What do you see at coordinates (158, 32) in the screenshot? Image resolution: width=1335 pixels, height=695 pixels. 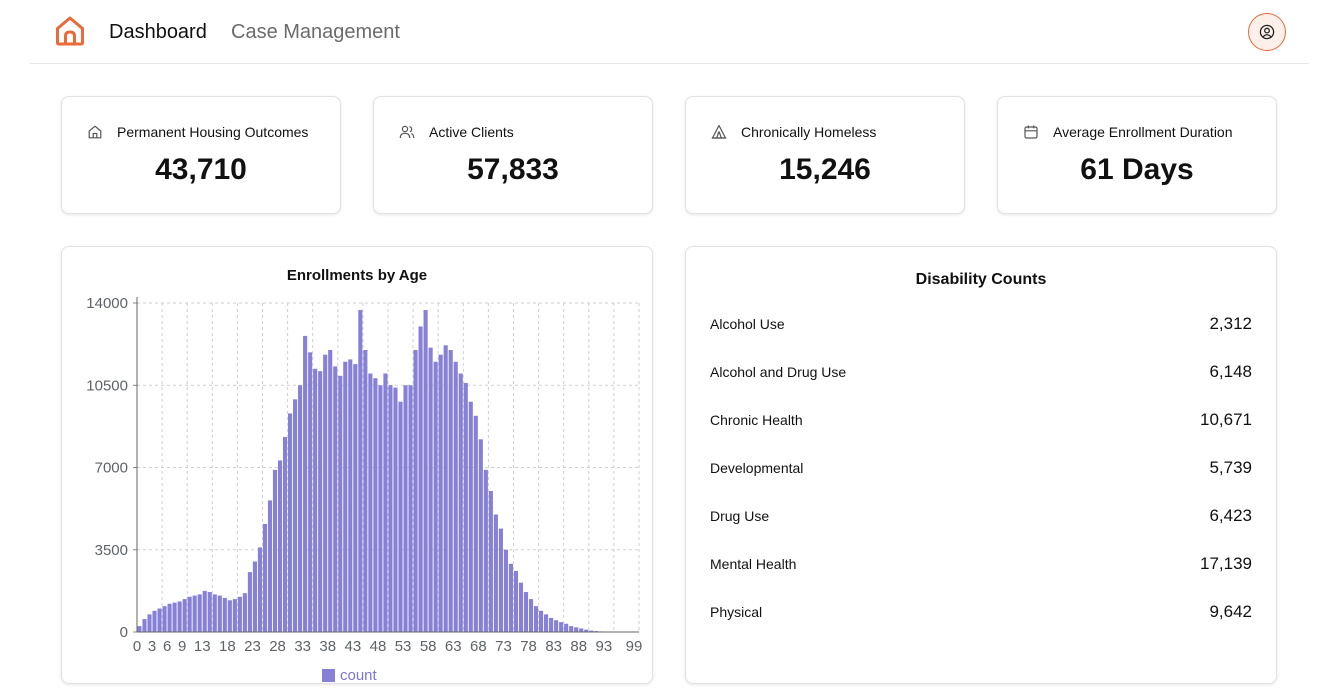 I see `nav-dashboard: Dashboard` at bounding box center [158, 32].